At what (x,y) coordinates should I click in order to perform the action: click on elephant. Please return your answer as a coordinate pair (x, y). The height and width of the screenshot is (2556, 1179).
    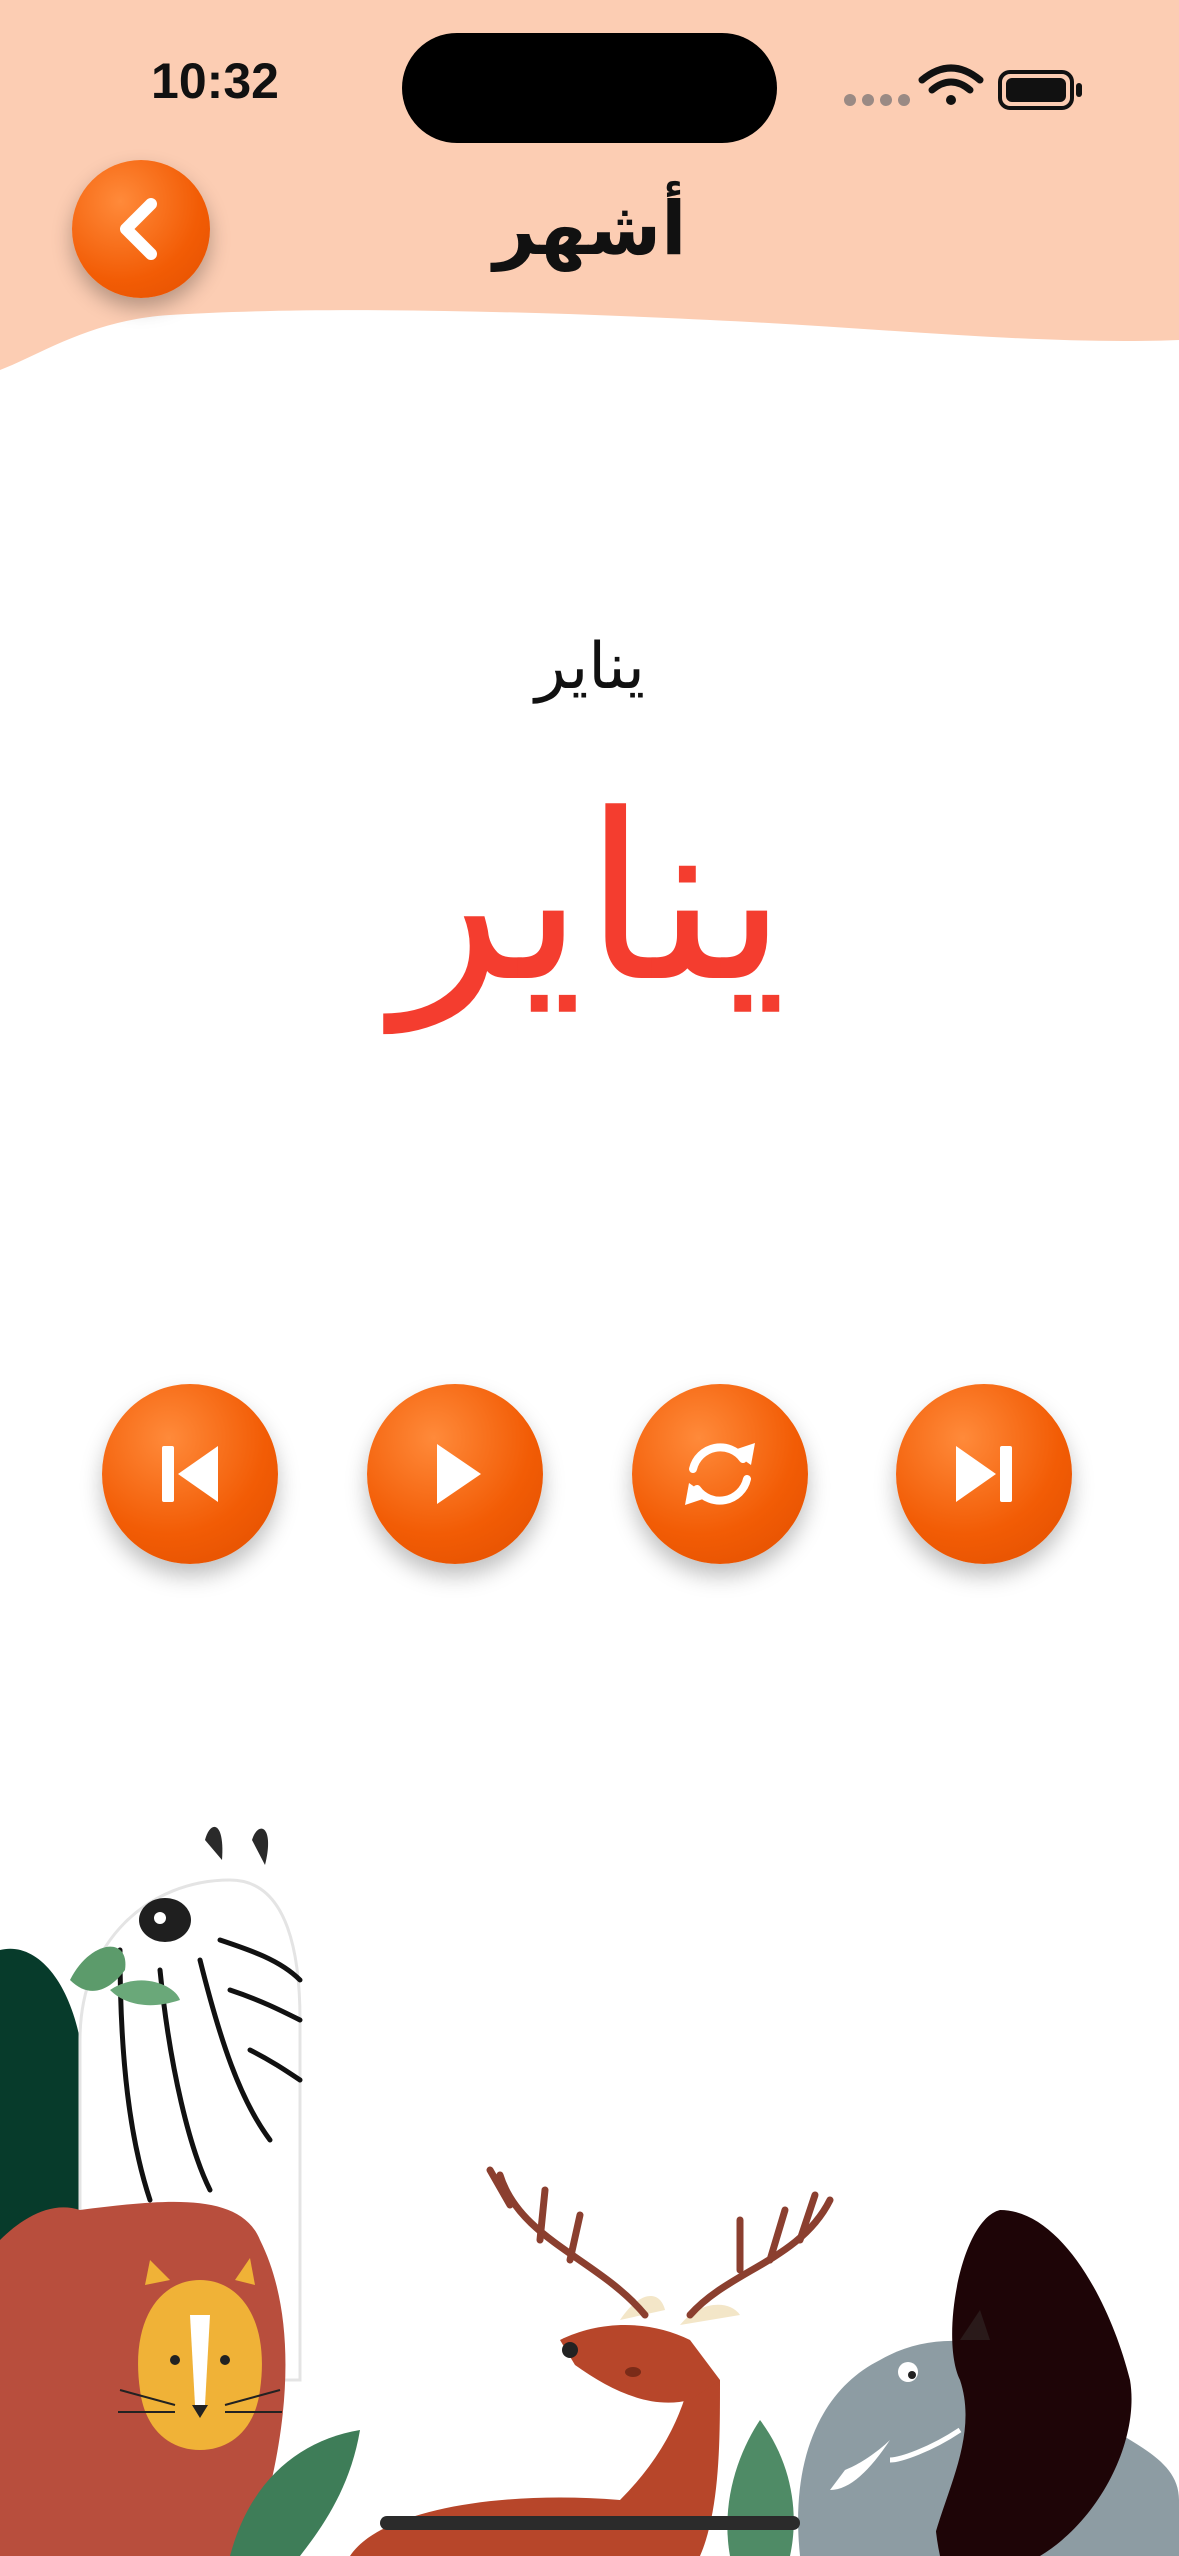
    Looking at the image, I should click on (988, 2383).